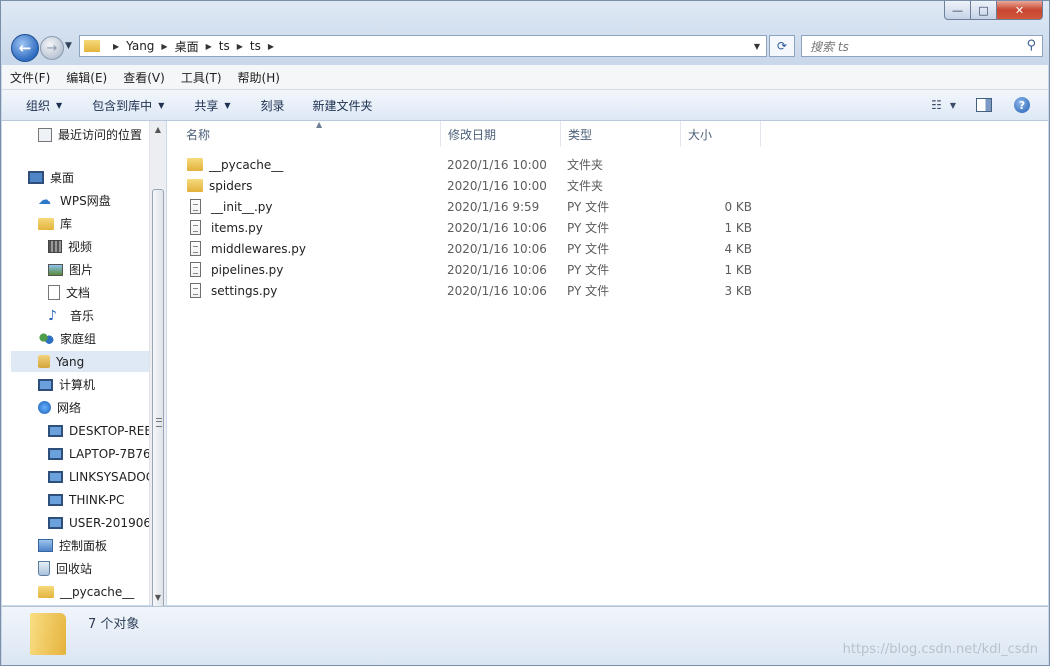 This screenshot has height=666, width=1050. Describe the element at coordinates (86, 591) in the screenshot. I see `nav-item: __pycache__` at that location.